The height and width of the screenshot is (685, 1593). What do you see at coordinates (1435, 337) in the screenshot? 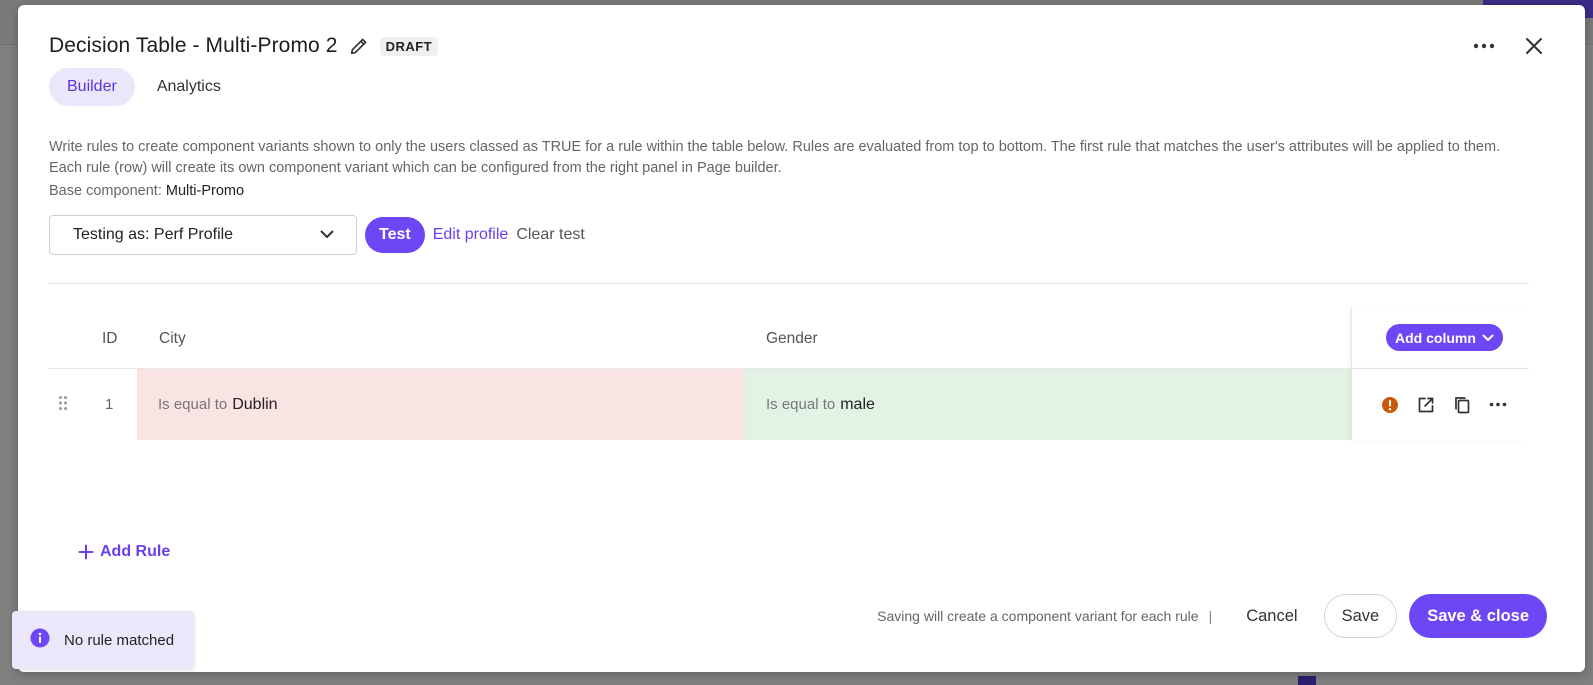
I see `add-column-label: Add column` at bounding box center [1435, 337].